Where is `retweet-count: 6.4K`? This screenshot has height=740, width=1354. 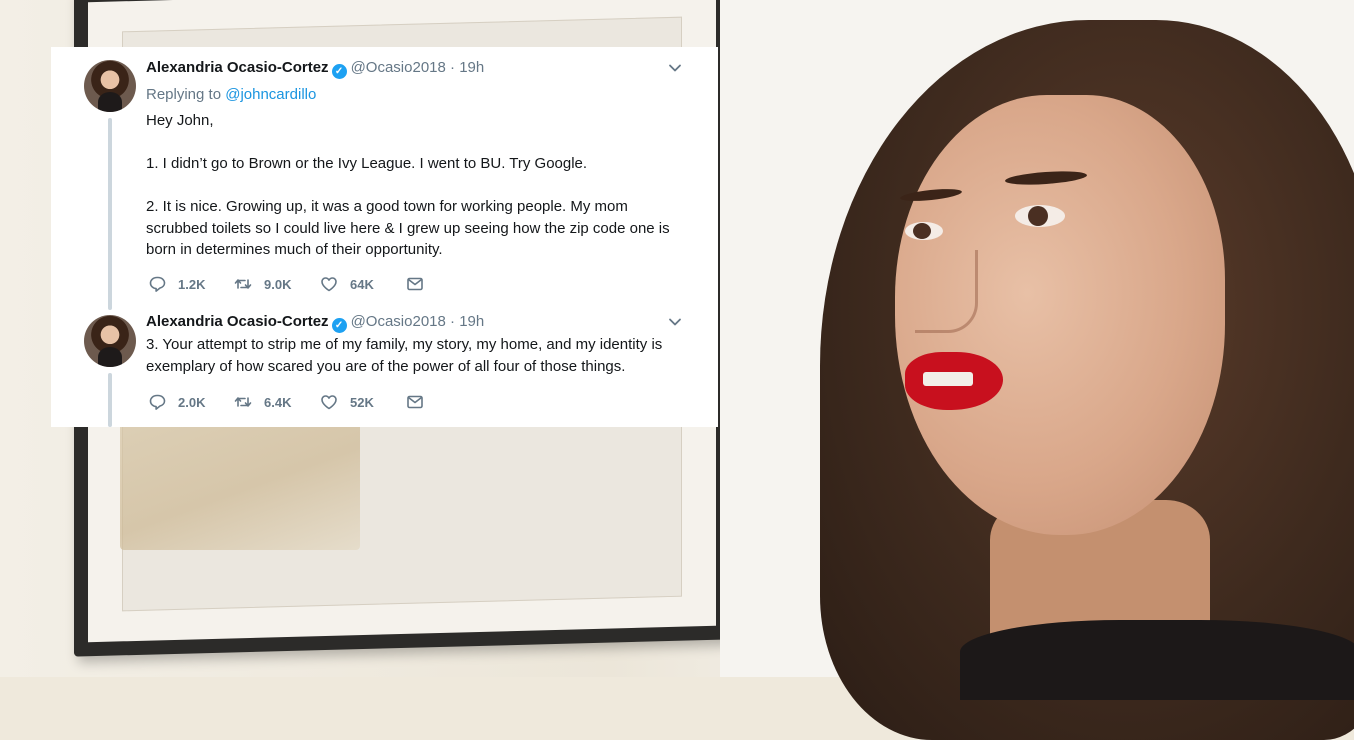 retweet-count: 6.4K is located at coordinates (278, 402).